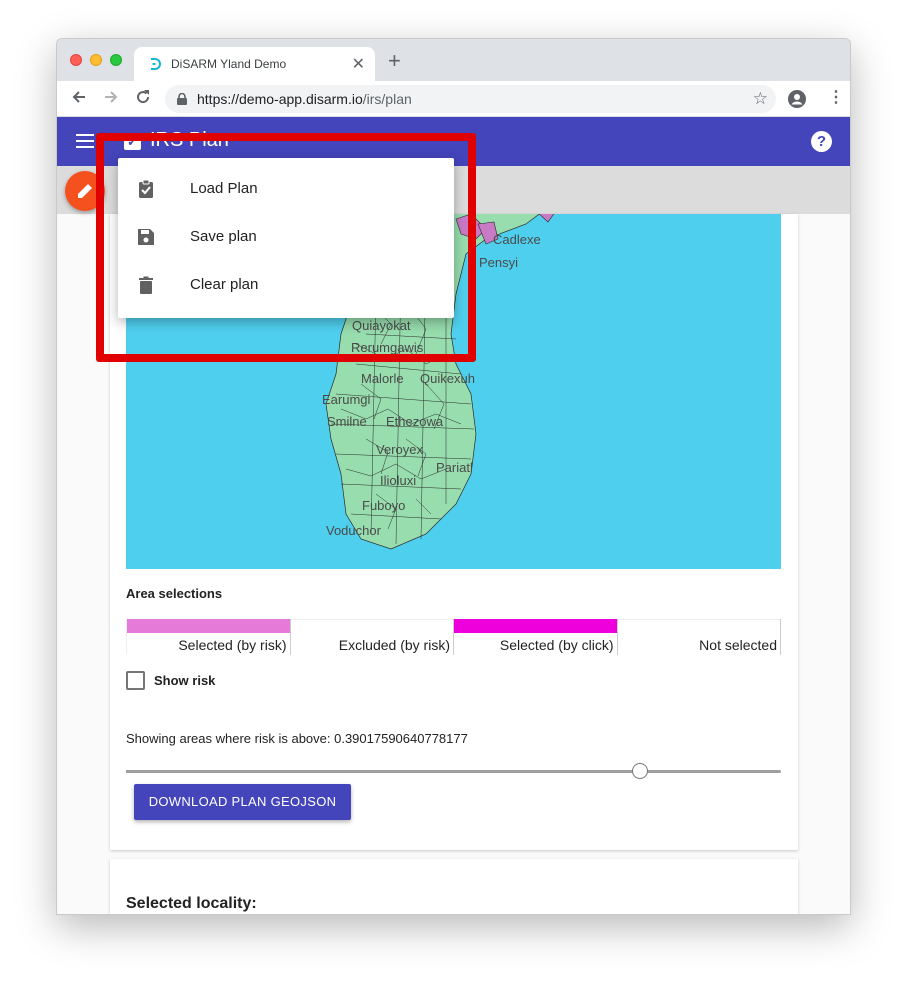 This screenshot has height=989, width=907. I want to click on menu-item-label: Save plan, so click(223, 236).